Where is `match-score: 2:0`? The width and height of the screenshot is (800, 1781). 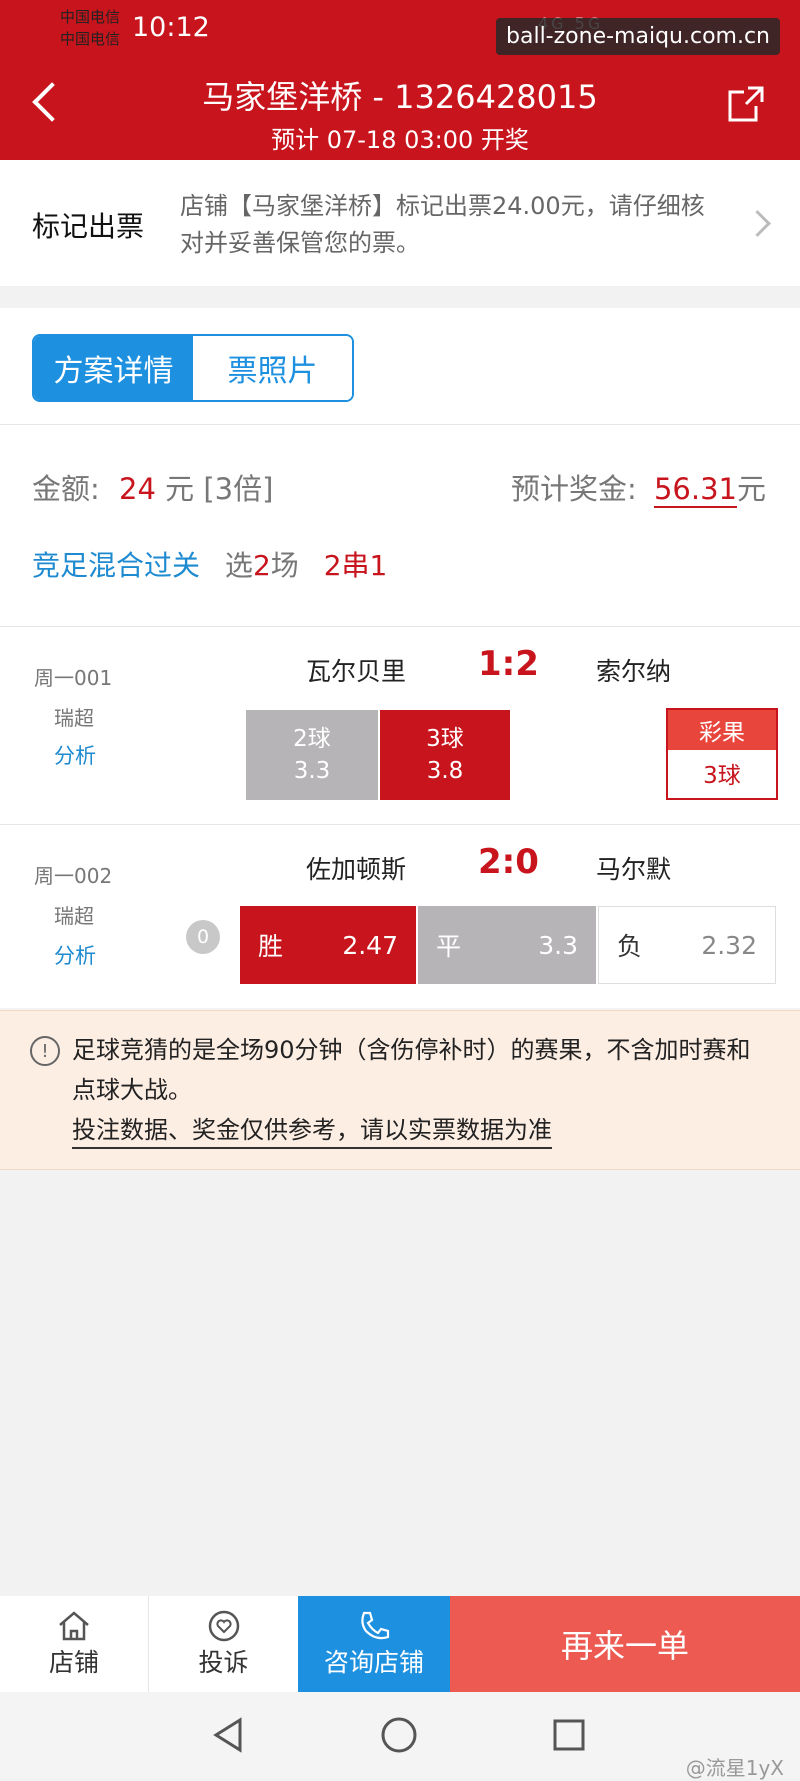 match-score: 2:0 is located at coordinates (508, 862).